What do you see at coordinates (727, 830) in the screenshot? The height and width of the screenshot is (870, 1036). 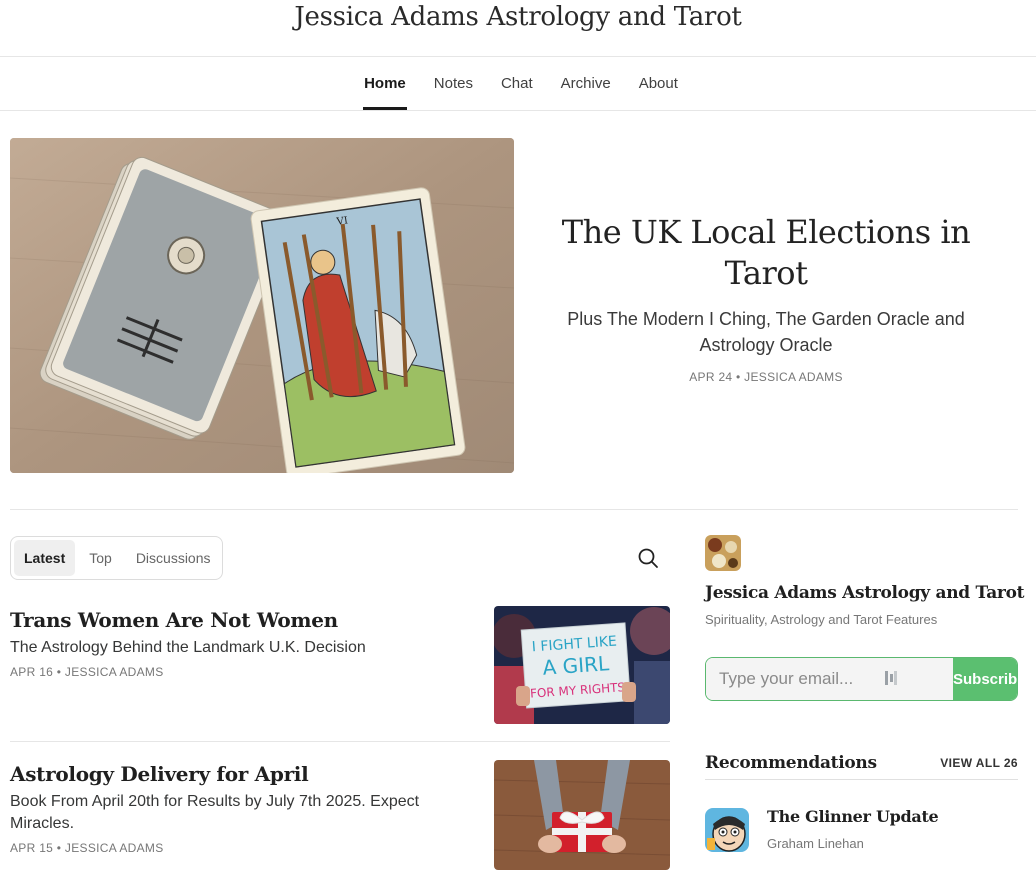 I see `recommendation-logo` at bounding box center [727, 830].